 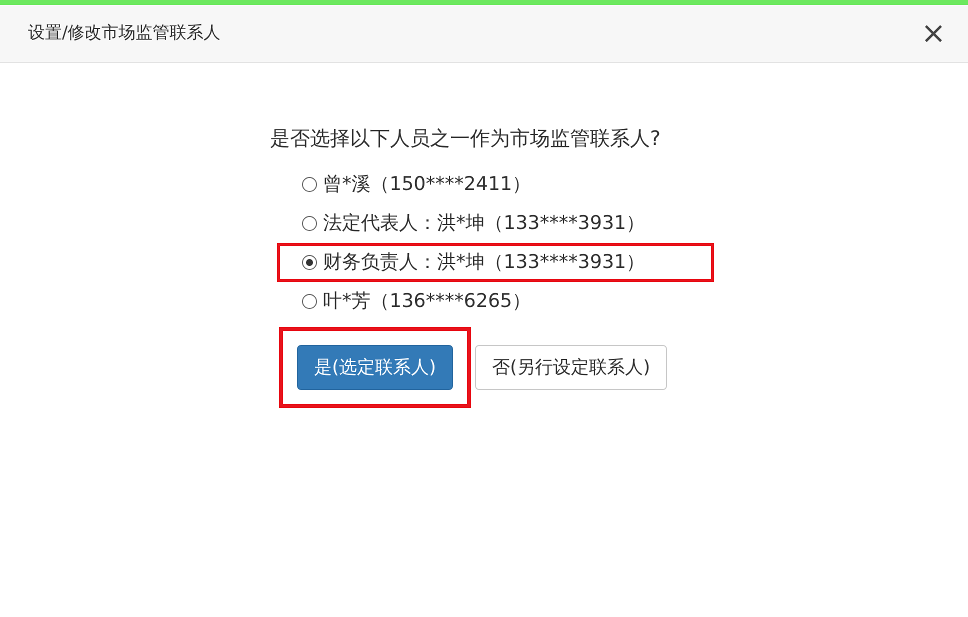 I want to click on option-label: 法定代表人：洪*坤（133****3931）, so click(x=484, y=223).